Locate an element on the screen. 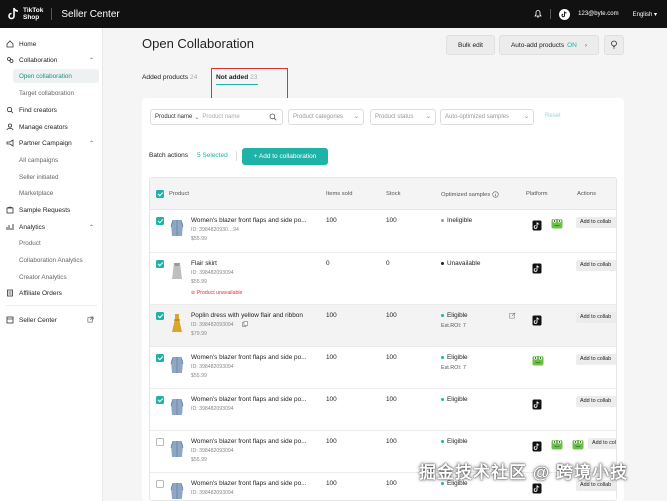  product-name-select: Product name is located at coordinates (173, 117).